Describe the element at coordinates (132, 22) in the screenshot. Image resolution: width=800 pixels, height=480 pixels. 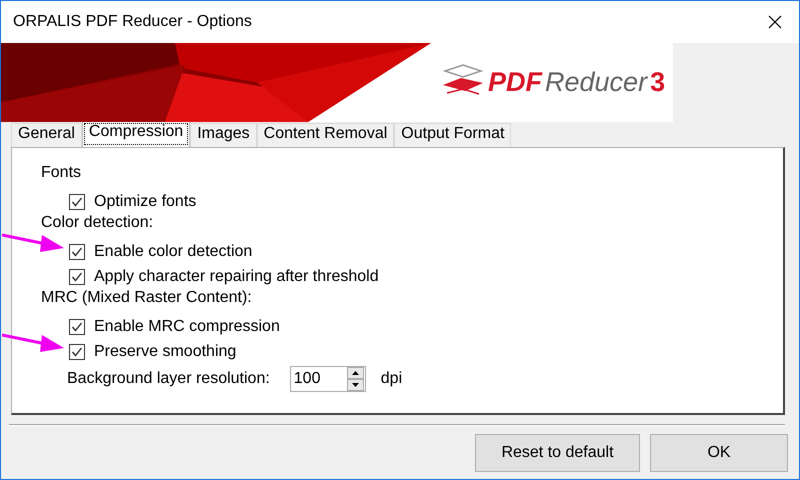
I see `window-title: ORPALIS PDF Reducer - Options` at that location.